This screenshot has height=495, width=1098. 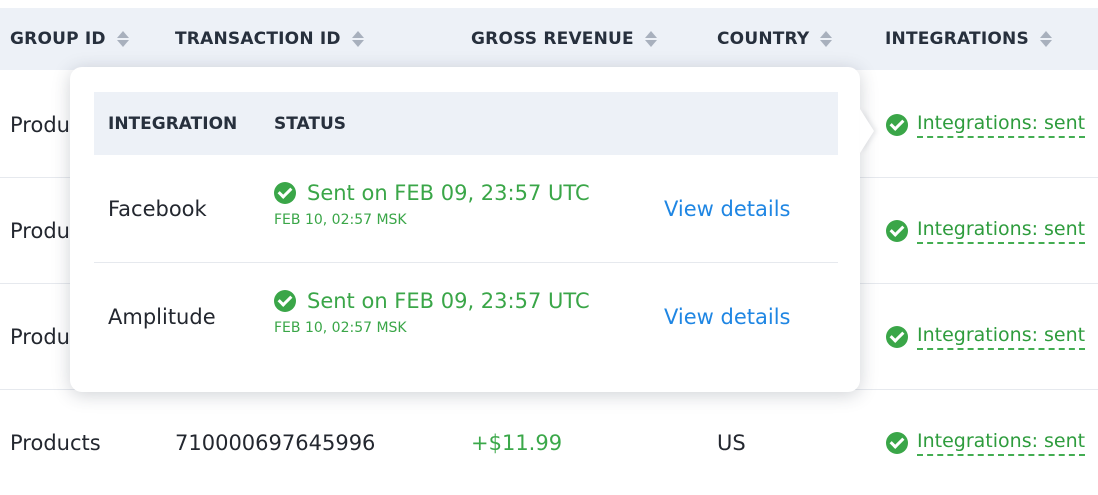 I want to click on column-header-transaction-id: TRANSACTION ID, so click(x=270, y=39).